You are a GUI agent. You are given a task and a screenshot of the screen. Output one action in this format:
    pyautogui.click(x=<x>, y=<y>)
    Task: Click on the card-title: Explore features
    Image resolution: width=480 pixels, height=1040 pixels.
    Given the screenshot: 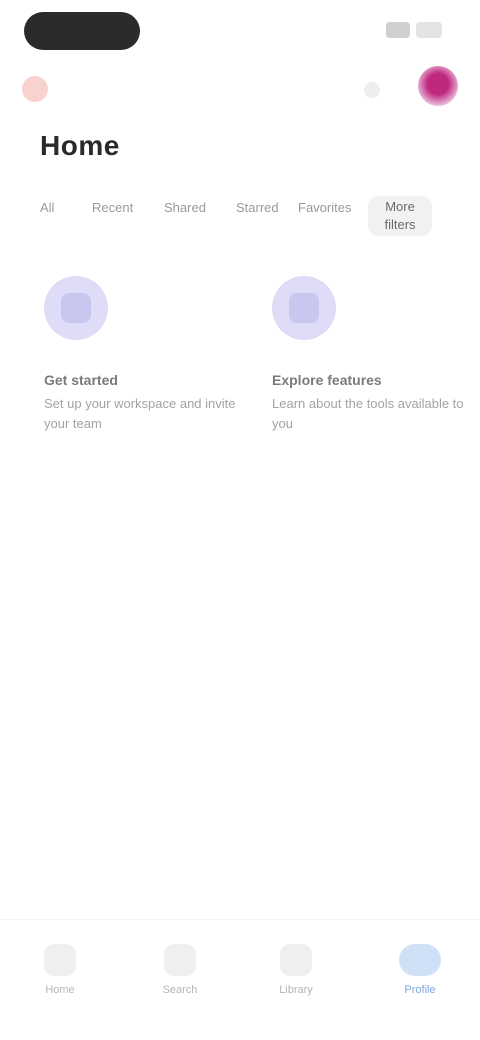 What is the action you would take?
    pyautogui.click(x=327, y=380)
    